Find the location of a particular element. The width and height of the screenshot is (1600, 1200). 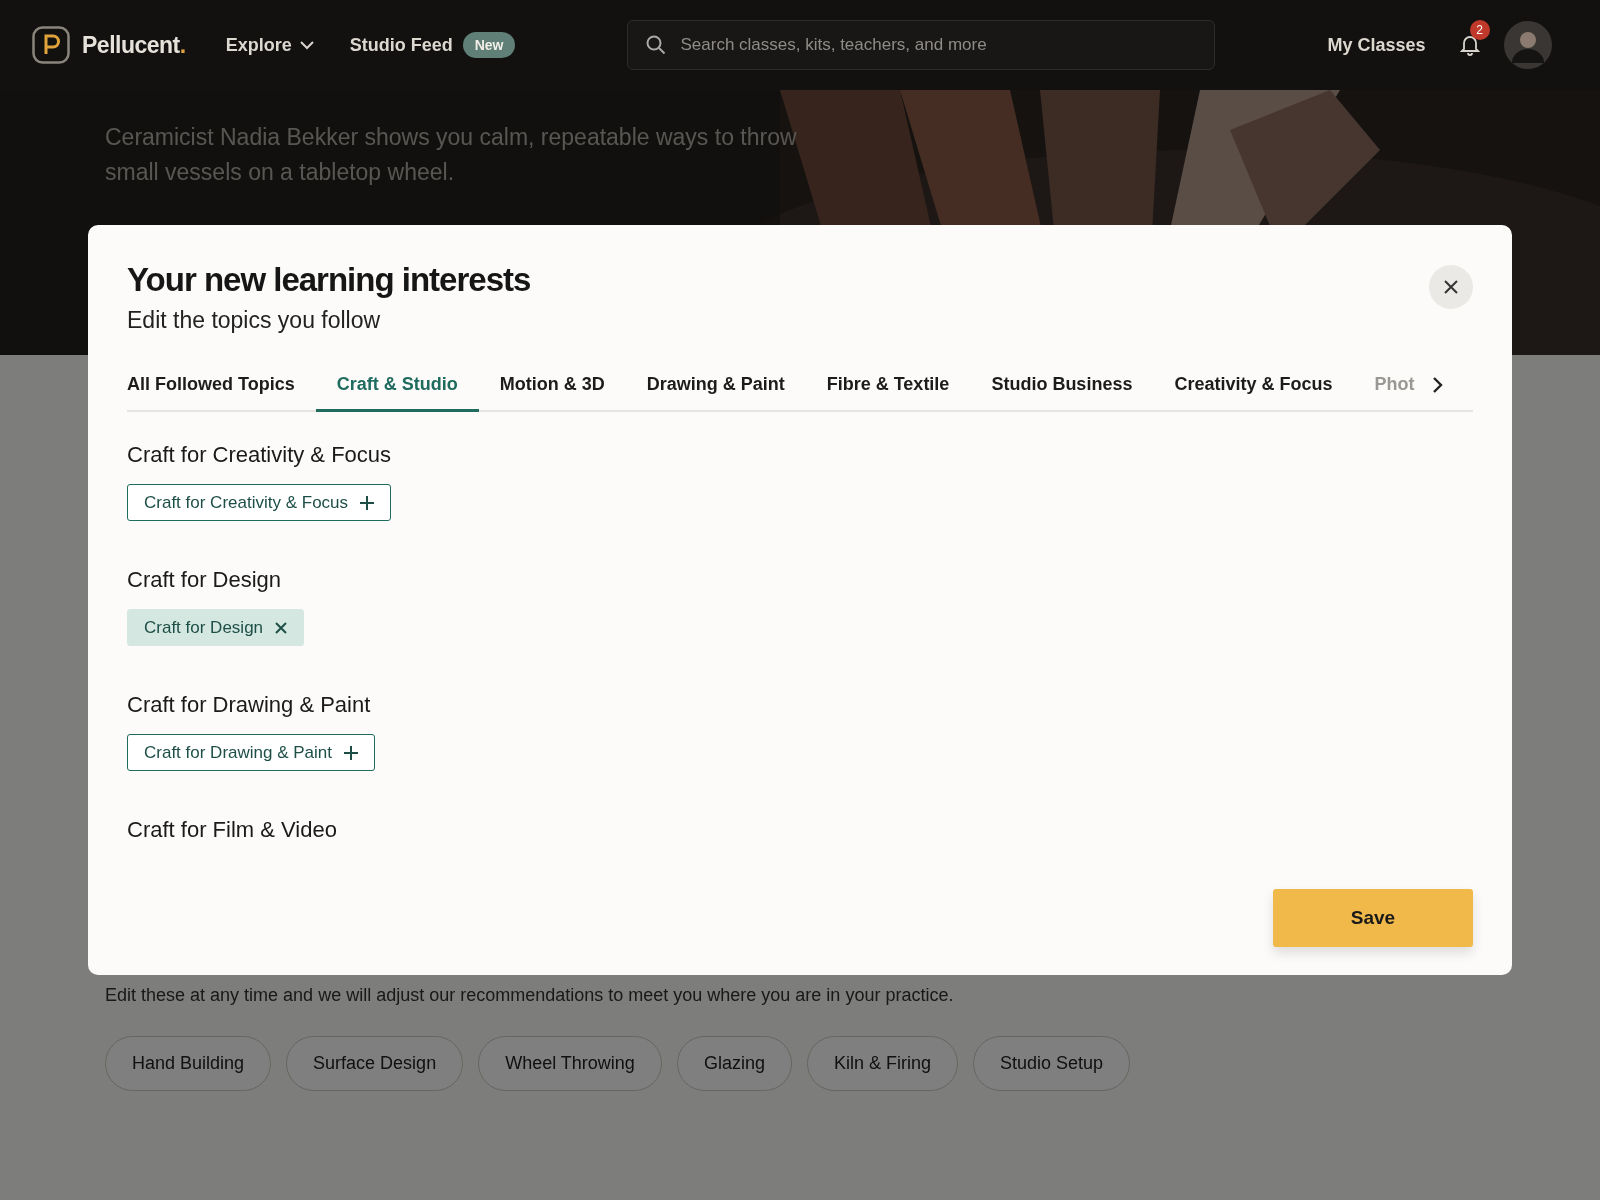

topic-chip: Craft for Creativity & Focus is located at coordinates (259, 502).